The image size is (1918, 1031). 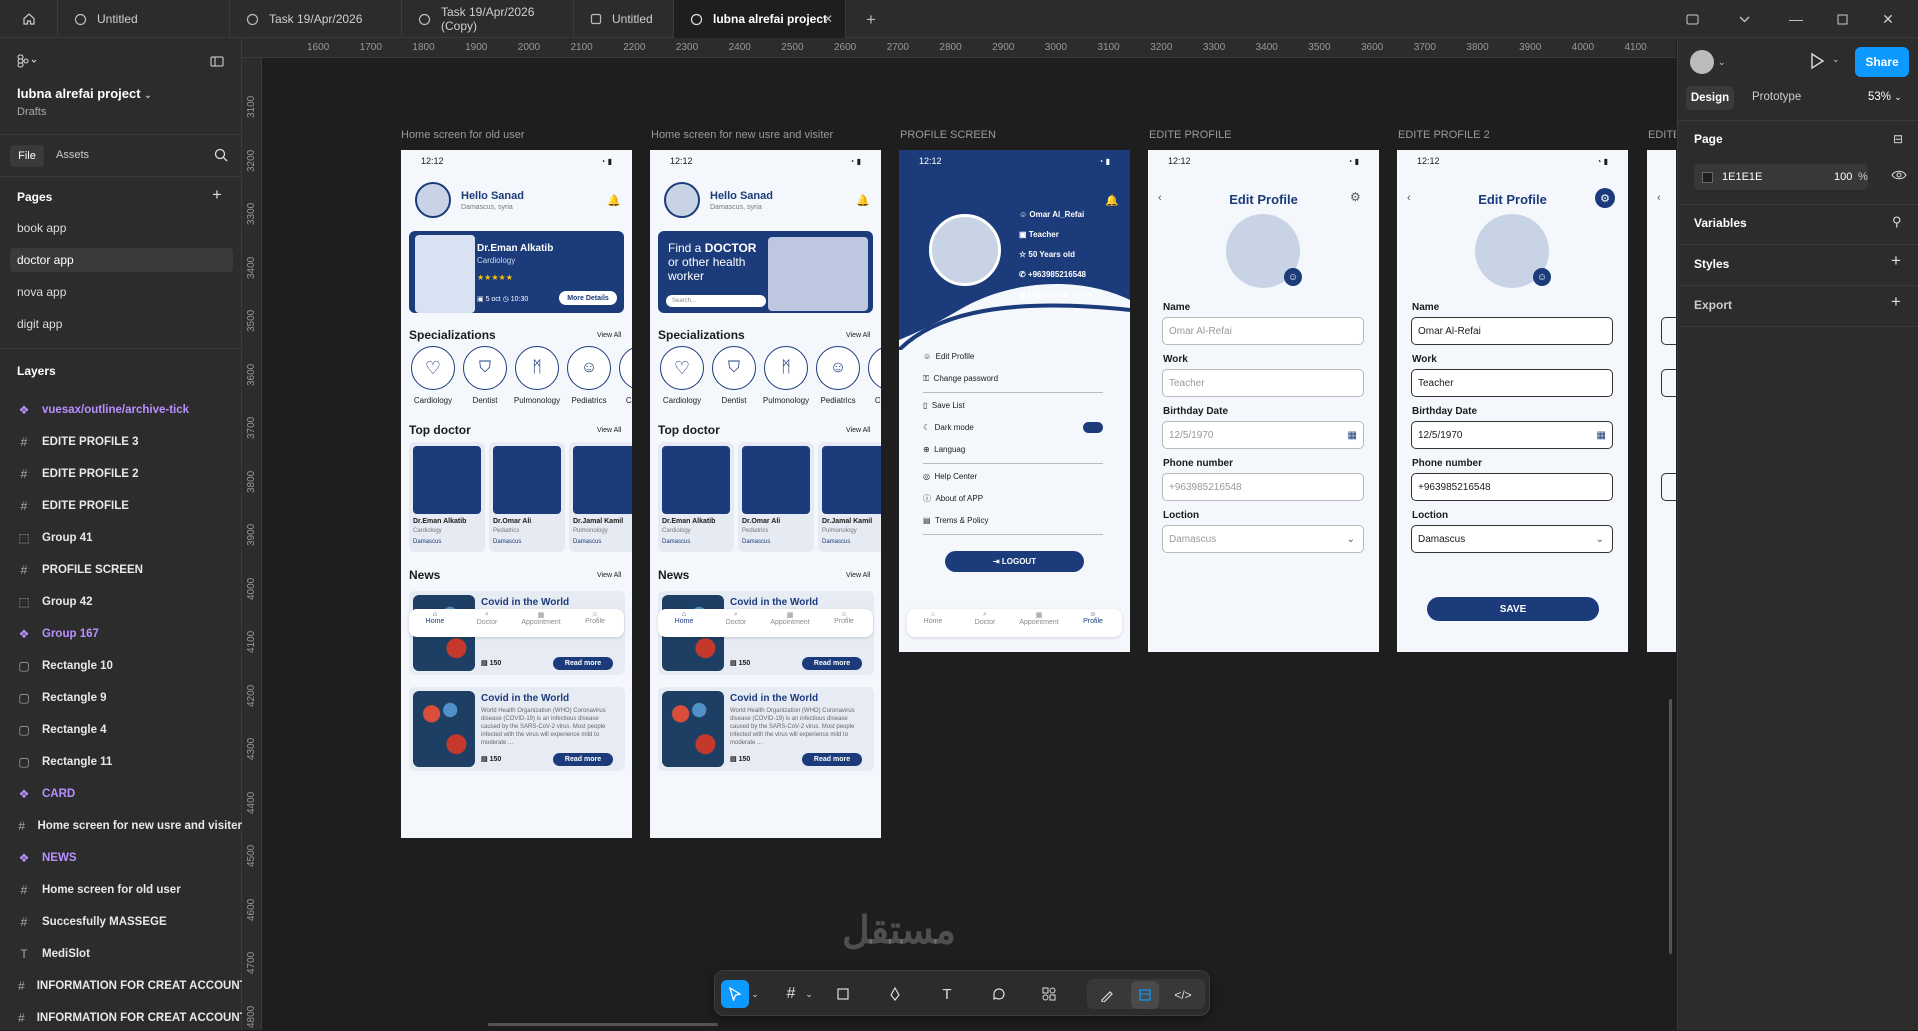 What do you see at coordinates (588, 298) in the screenshot?
I see `more-details-button: More Details` at bounding box center [588, 298].